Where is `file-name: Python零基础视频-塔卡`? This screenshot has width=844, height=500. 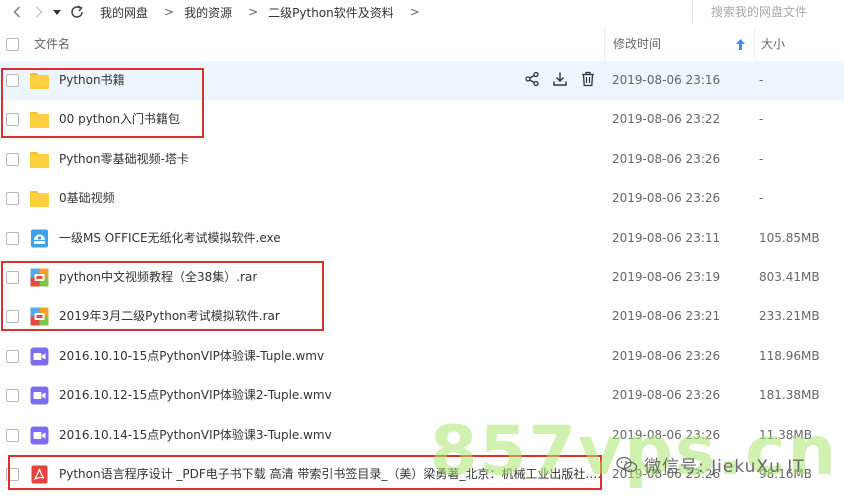
file-name: Python零基础视频-塔卡 is located at coordinates (124, 159).